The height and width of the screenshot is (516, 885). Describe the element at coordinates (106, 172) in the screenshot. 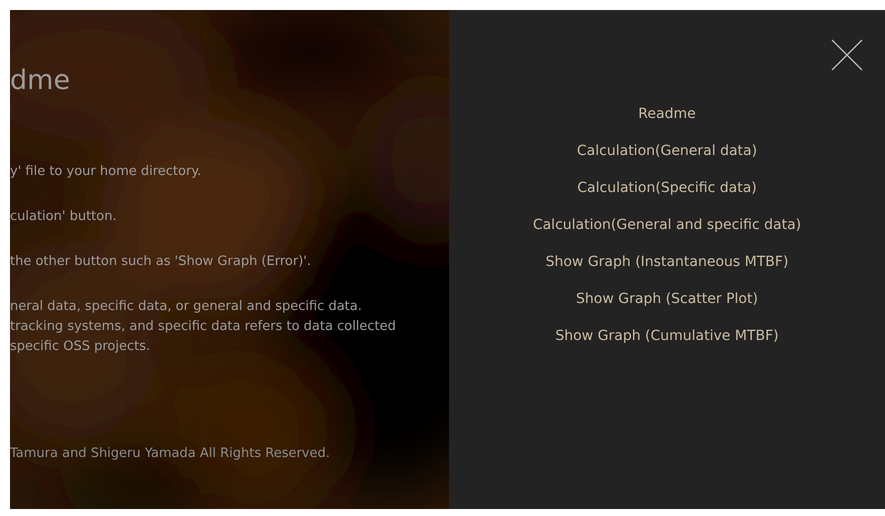

I see `paragraph: y' file to your home directory.` at that location.